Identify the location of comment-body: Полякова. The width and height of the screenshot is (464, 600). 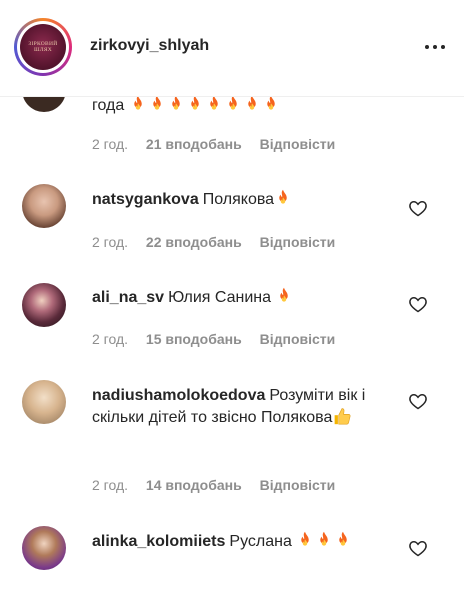
(238, 199).